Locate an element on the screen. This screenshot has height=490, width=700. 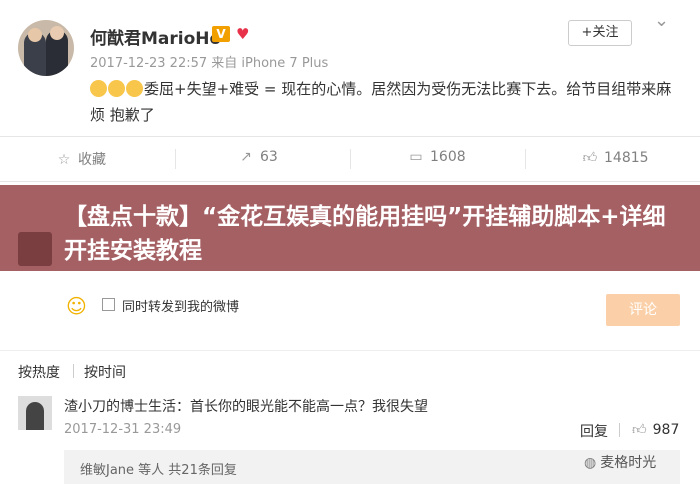
verified-badge-icon: V is located at coordinates (221, 34).